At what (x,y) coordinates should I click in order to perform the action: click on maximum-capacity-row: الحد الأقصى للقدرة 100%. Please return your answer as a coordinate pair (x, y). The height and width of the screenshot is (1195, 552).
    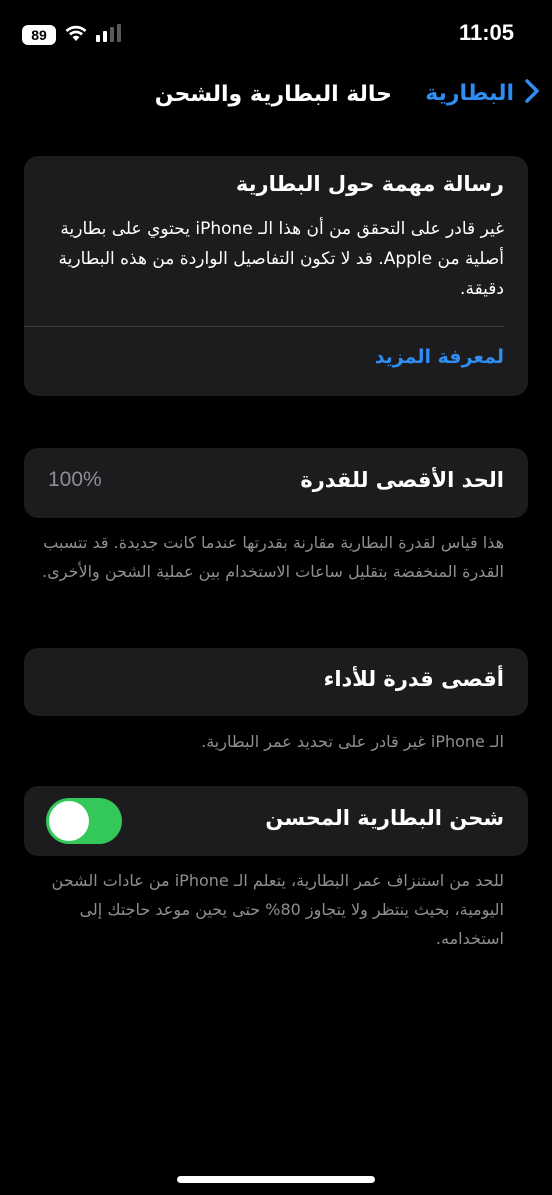
    Looking at the image, I should click on (276, 483).